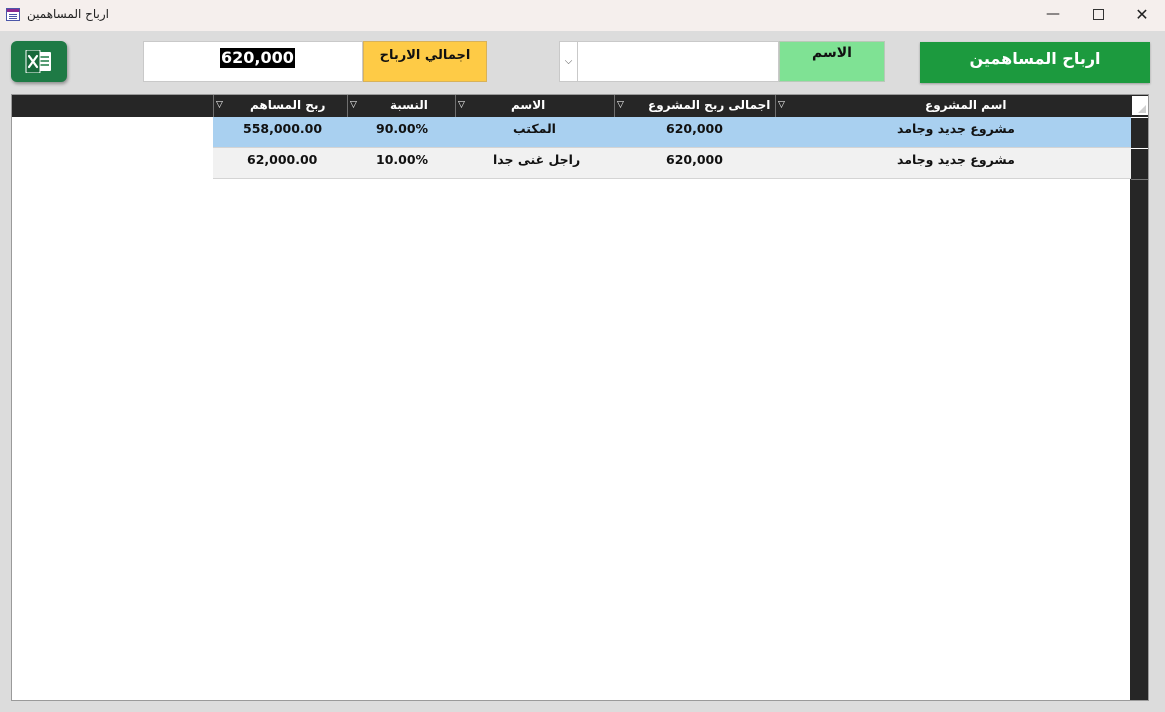 The width and height of the screenshot is (1165, 712). What do you see at coordinates (1142, 15) in the screenshot?
I see `close-button: ✕` at bounding box center [1142, 15].